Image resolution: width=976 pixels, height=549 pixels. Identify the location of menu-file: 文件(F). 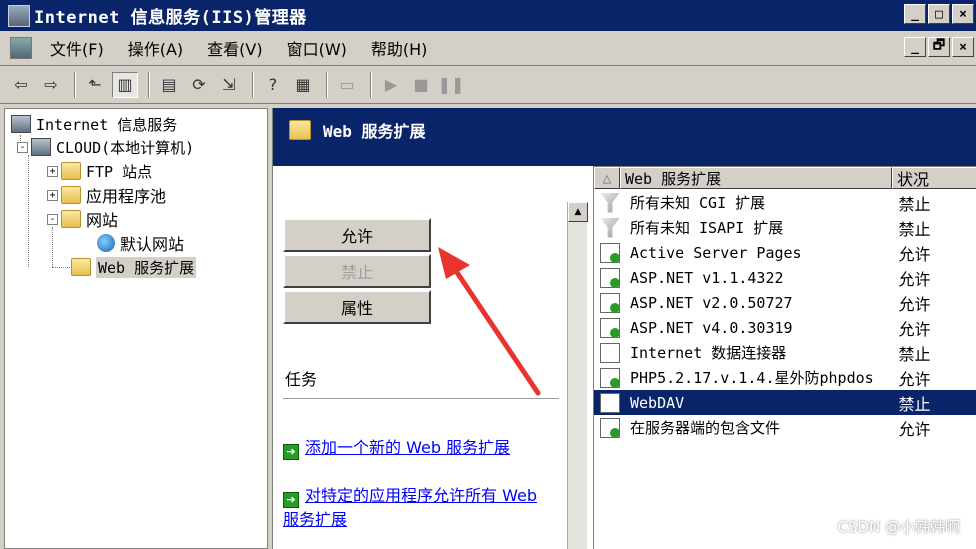
(77, 48).